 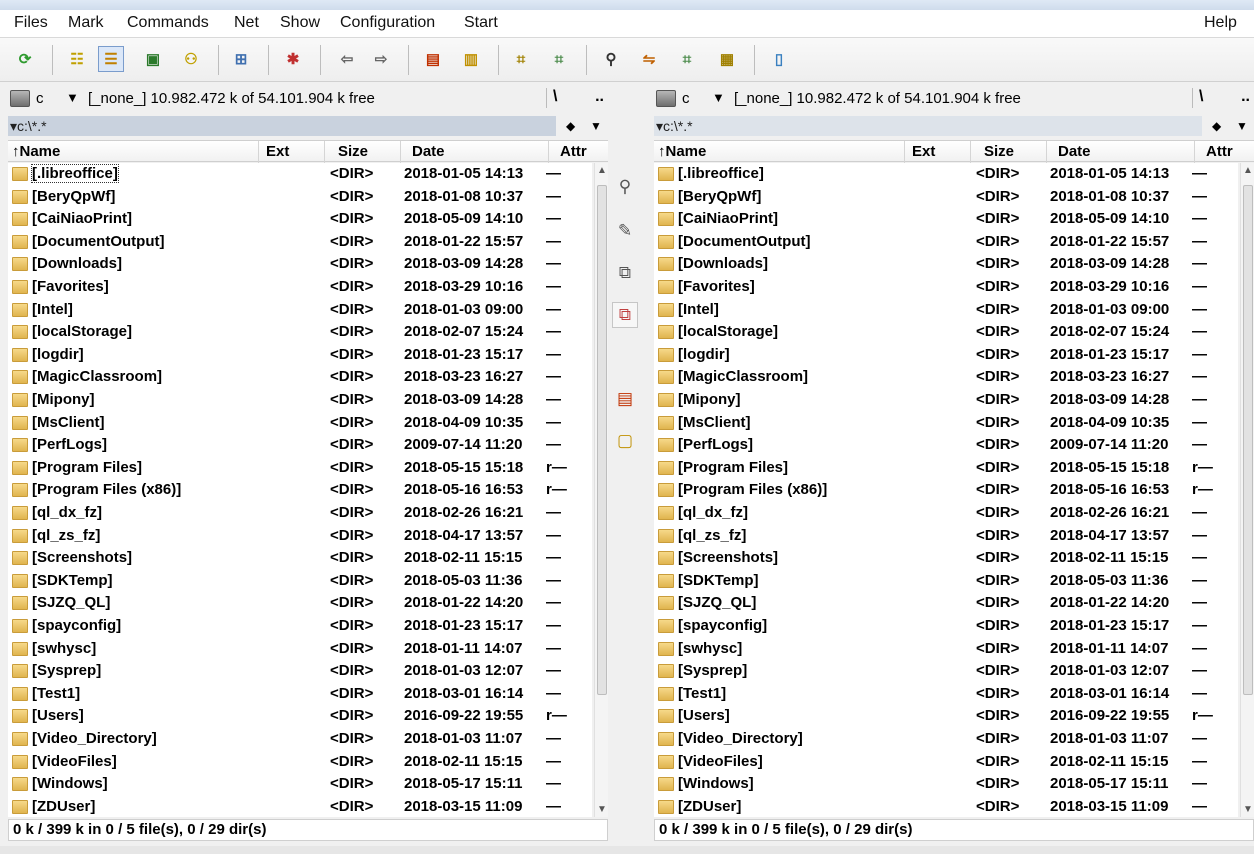 I want to click on new-folder-icon: ▢, so click(x=625, y=441).